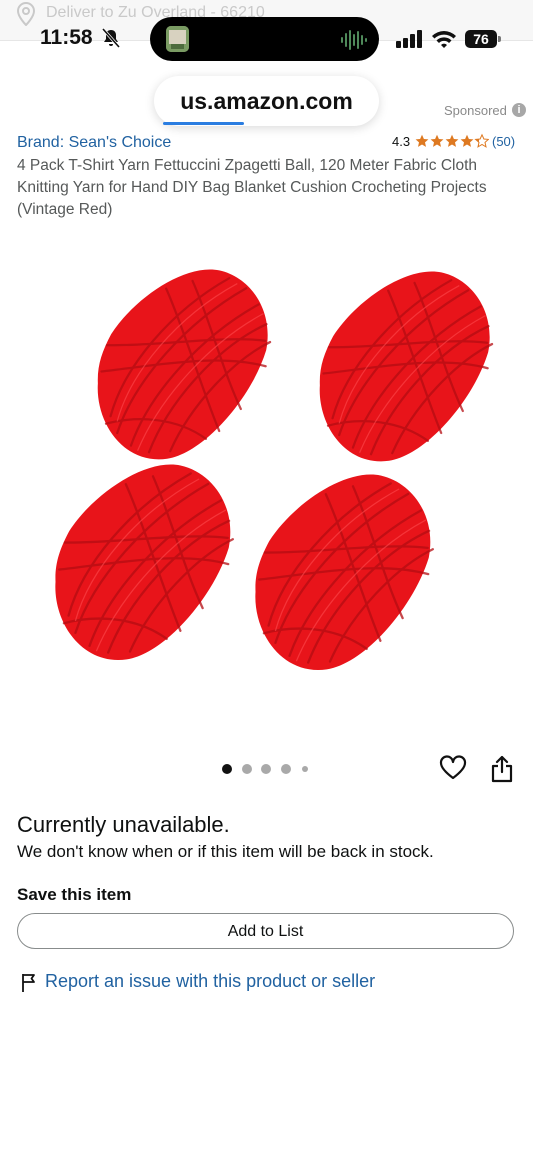  I want to click on url-text: us.amazon.com, so click(266, 101).